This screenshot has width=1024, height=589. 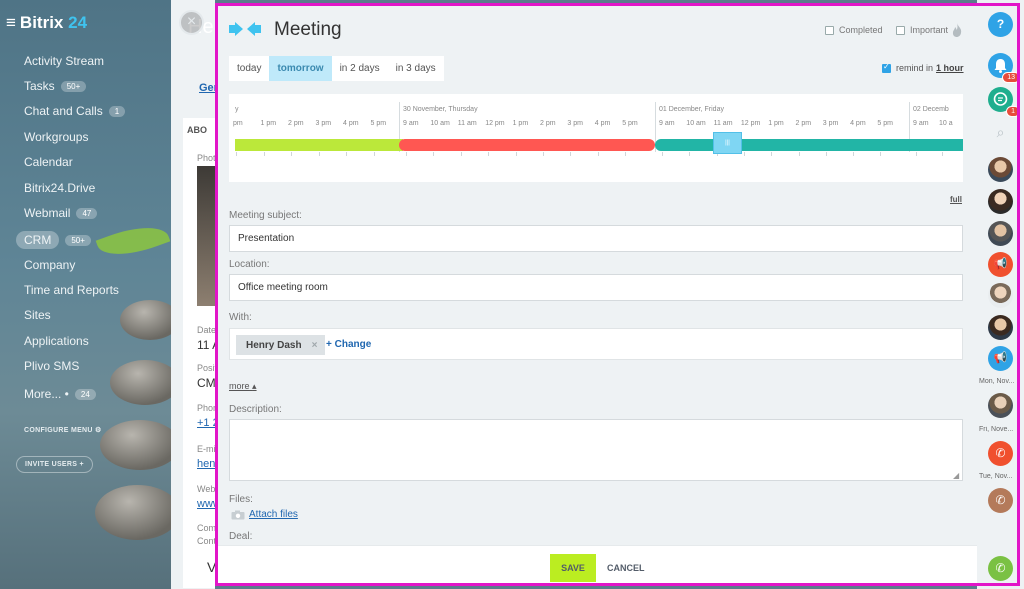 I want to click on attendee-chip: Henry Dash ×, so click(x=281, y=345).